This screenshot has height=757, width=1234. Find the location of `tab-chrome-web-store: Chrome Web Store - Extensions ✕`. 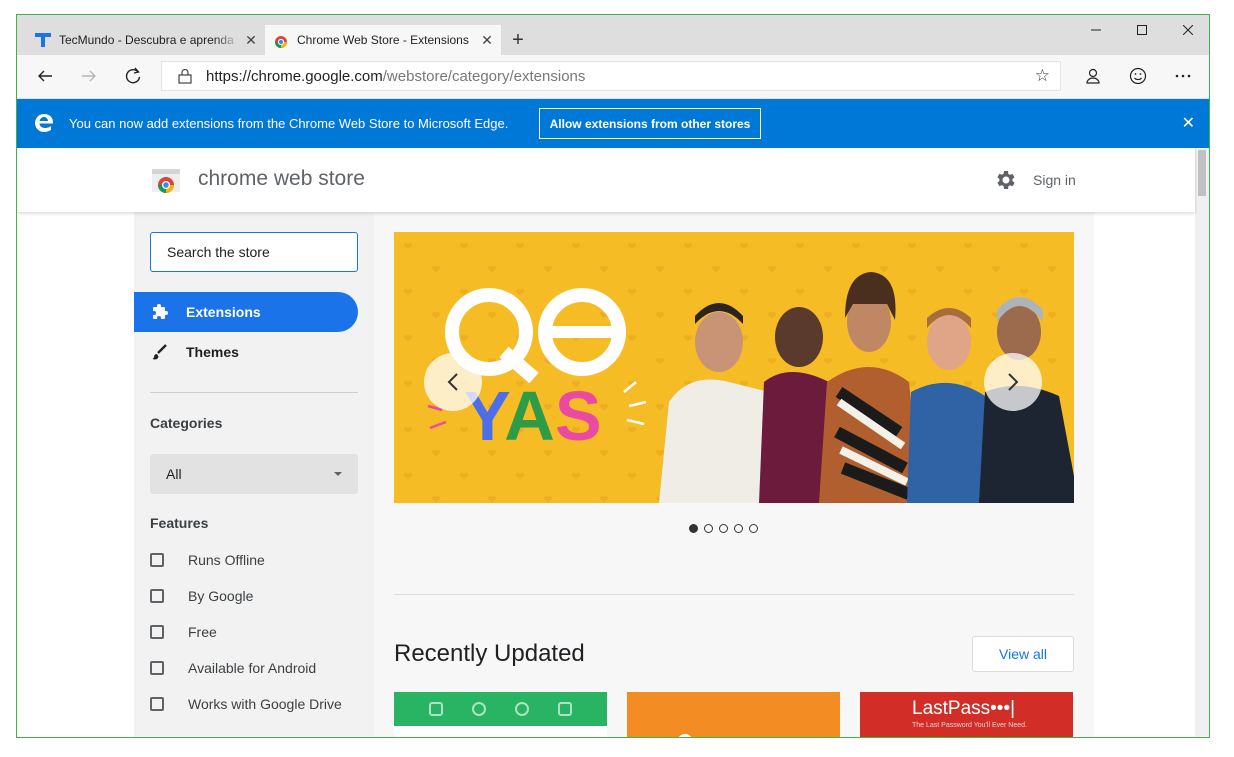

tab-chrome-web-store: Chrome Web Store - Extensions ✕ is located at coordinates (383, 40).